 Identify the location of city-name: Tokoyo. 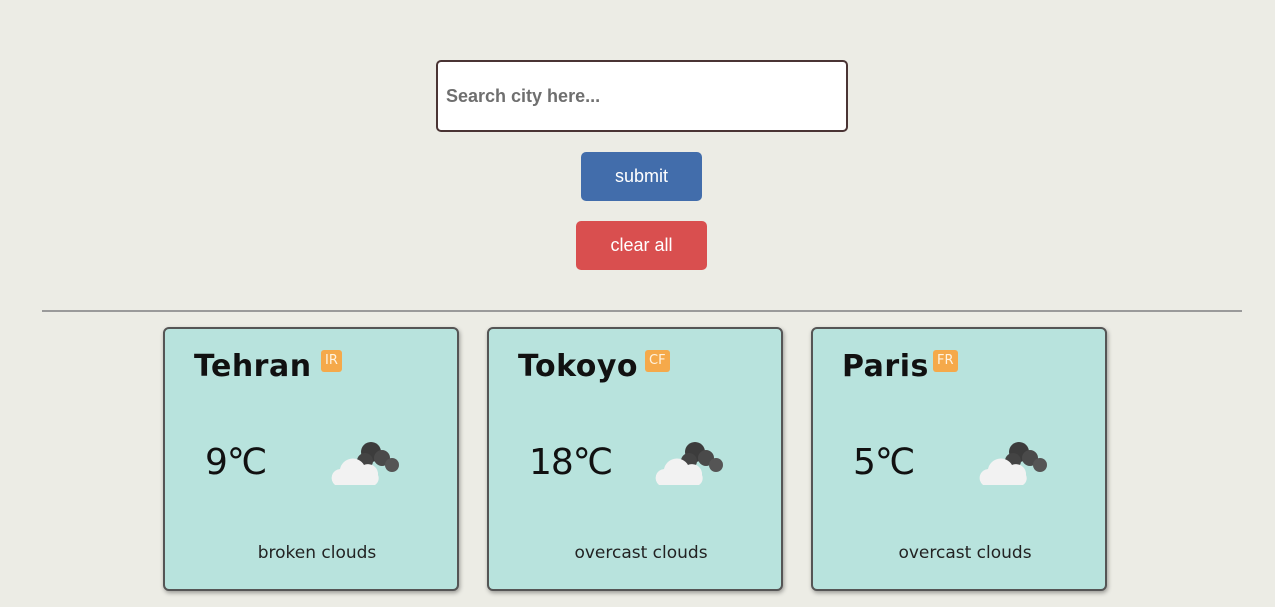
(578, 366).